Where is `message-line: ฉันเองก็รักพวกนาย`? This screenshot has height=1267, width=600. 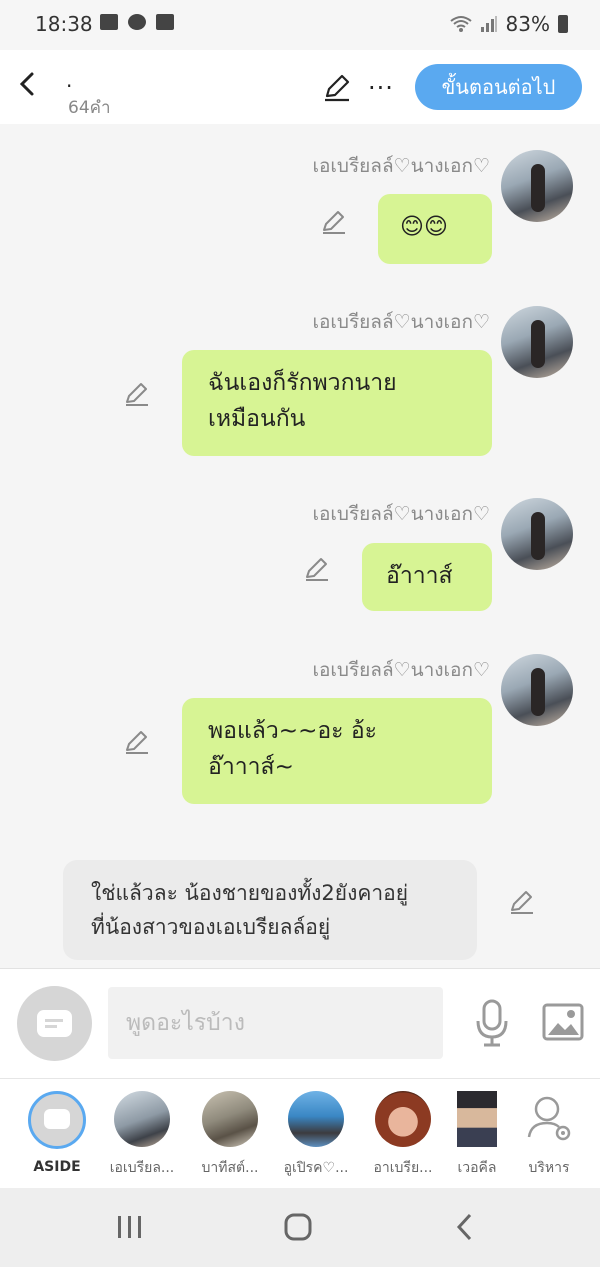 message-line: ฉันเองก็รักพวกนาย is located at coordinates (302, 383).